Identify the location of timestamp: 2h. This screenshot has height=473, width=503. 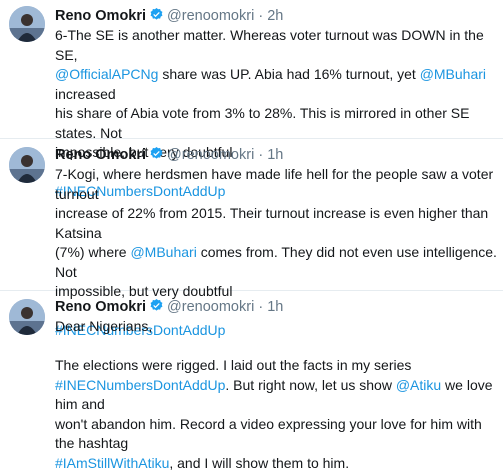
(275, 16).